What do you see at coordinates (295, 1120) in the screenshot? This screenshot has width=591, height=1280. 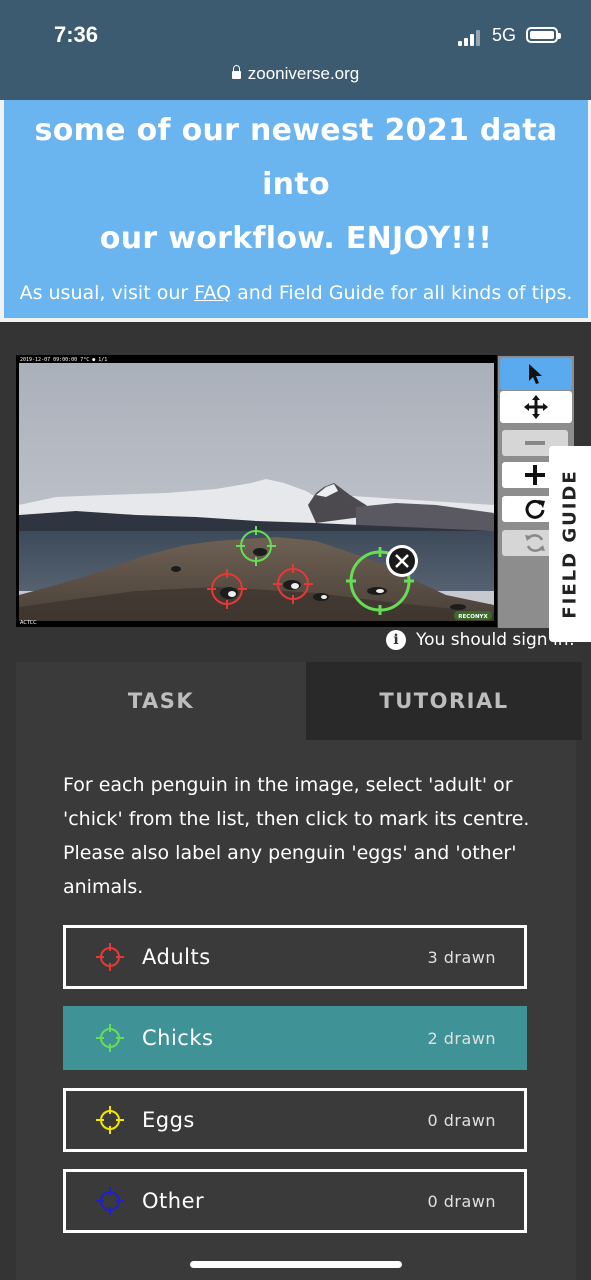 I see `answer-eggs: Eggs 0 drawn` at bounding box center [295, 1120].